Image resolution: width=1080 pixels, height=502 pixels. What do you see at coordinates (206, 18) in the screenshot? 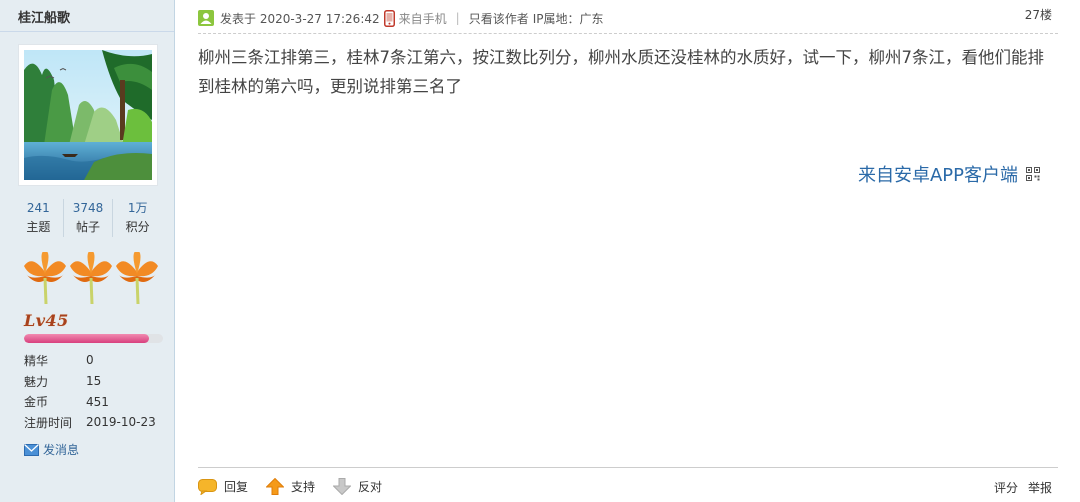
I see `online-user-icon` at bounding box center [206, 18].